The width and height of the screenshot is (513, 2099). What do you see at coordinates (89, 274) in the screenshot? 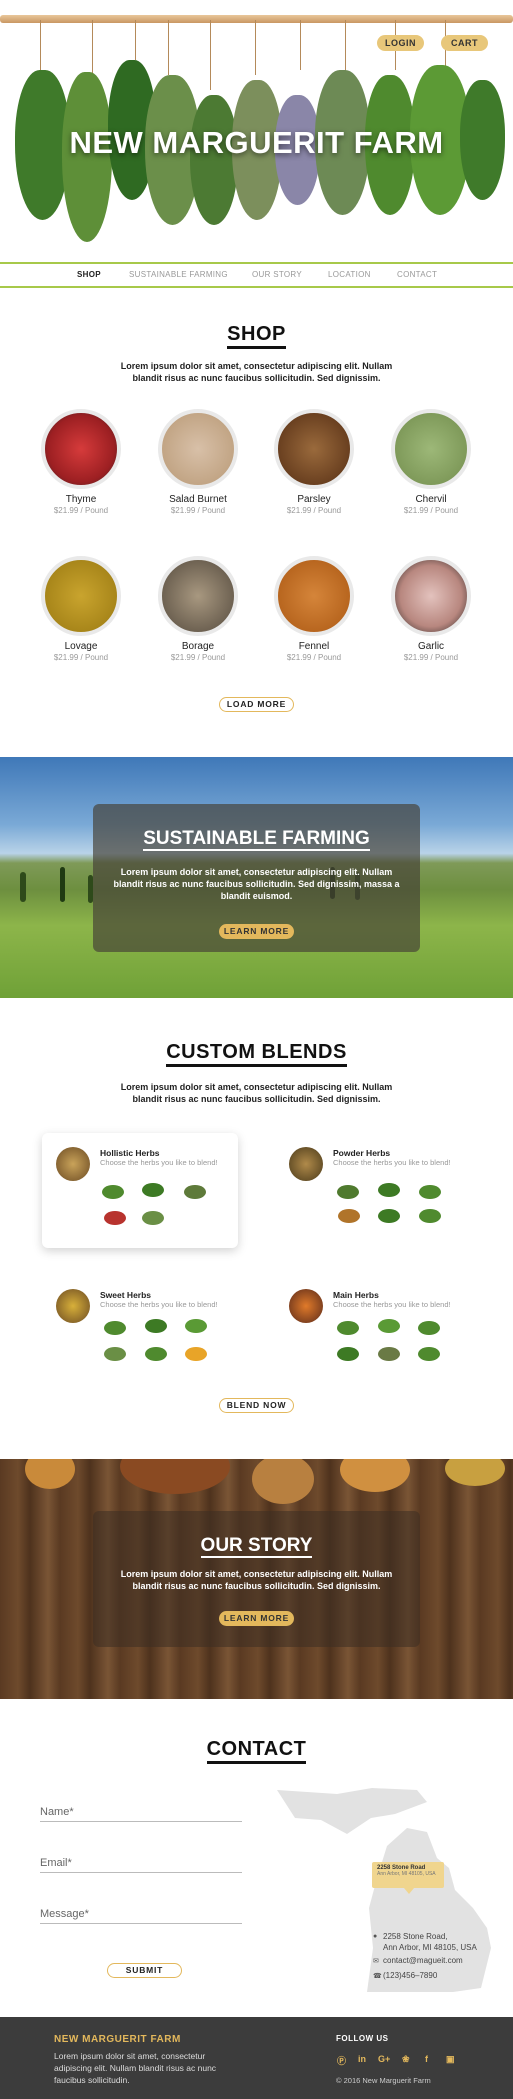
I see `nav-item-shop: SHOP` at bounding box center [89, 274].